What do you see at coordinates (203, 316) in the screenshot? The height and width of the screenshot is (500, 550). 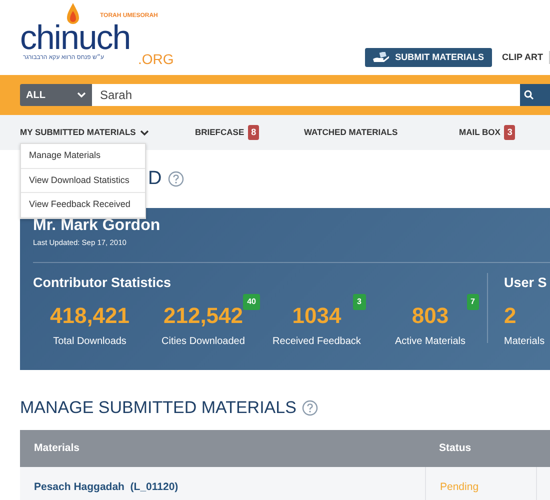 I see `stat-value: 212,542` at bounding box center [203, 316].